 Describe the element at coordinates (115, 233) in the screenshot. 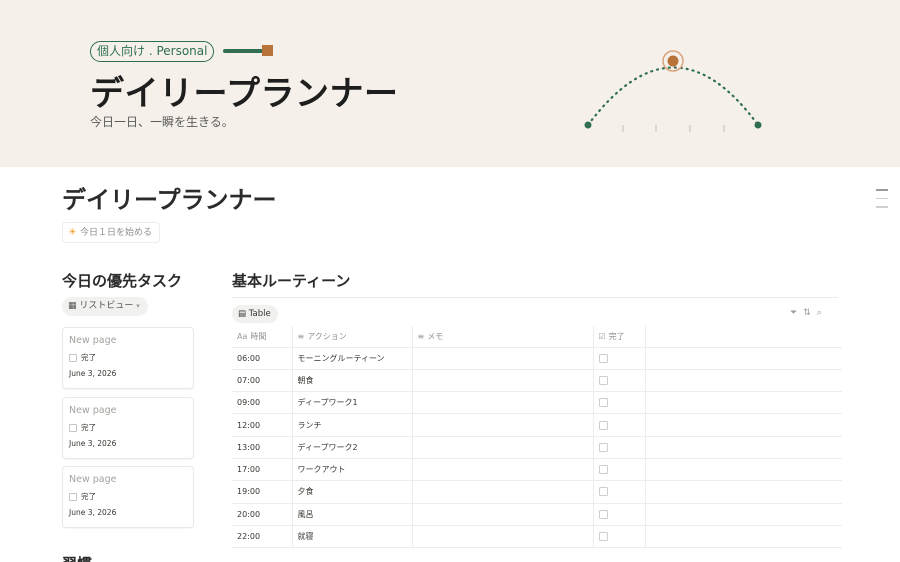

I see `start-day-label: 今日１日を始める` at that location.